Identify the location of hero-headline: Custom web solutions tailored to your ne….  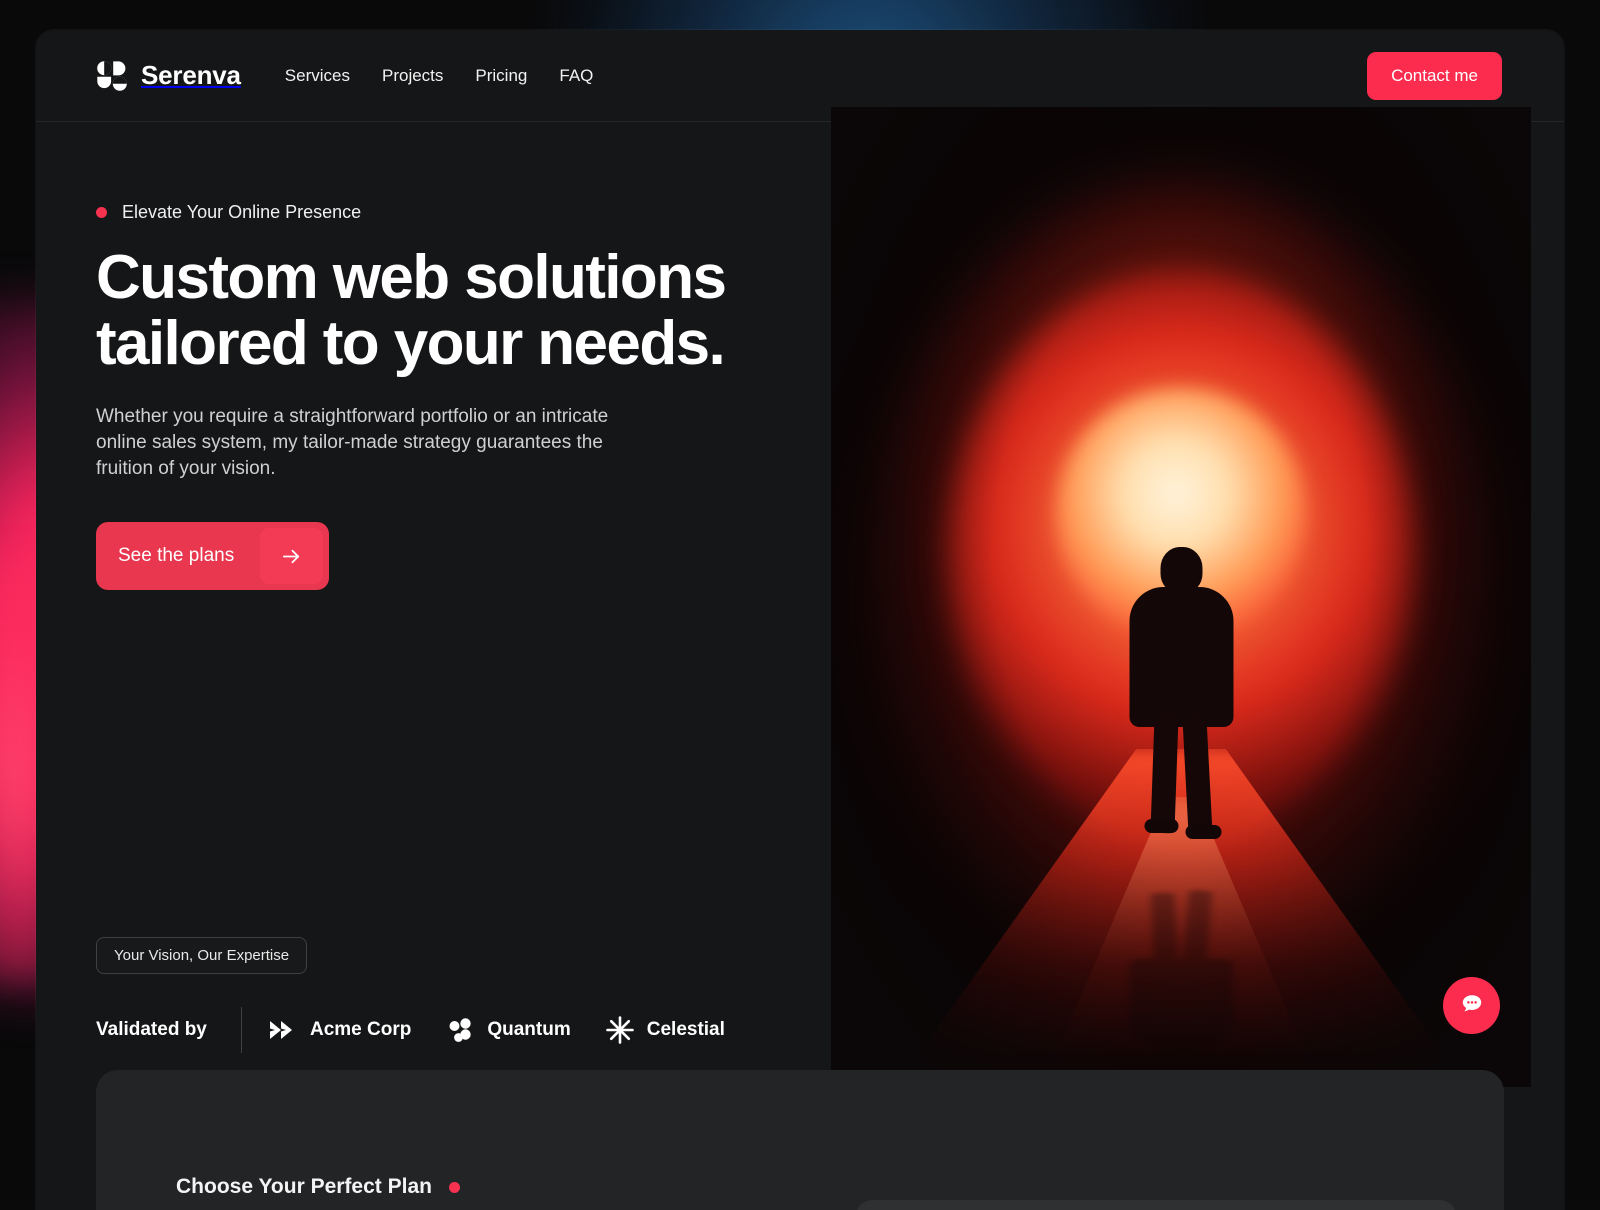
(436, 311).